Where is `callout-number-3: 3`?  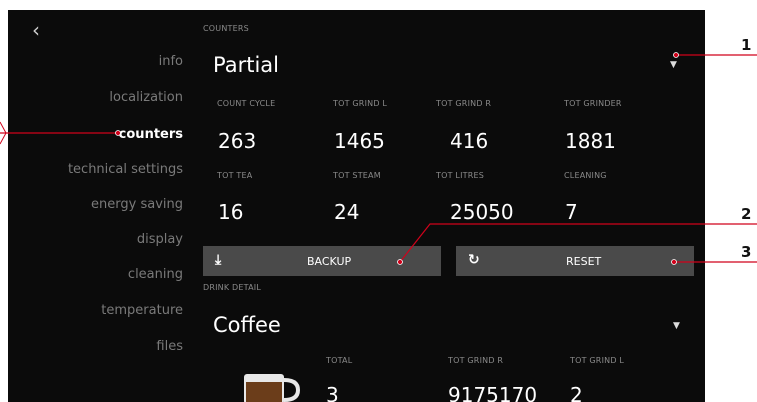
callout-number-3: 3 is located at coordinates (746, 252).